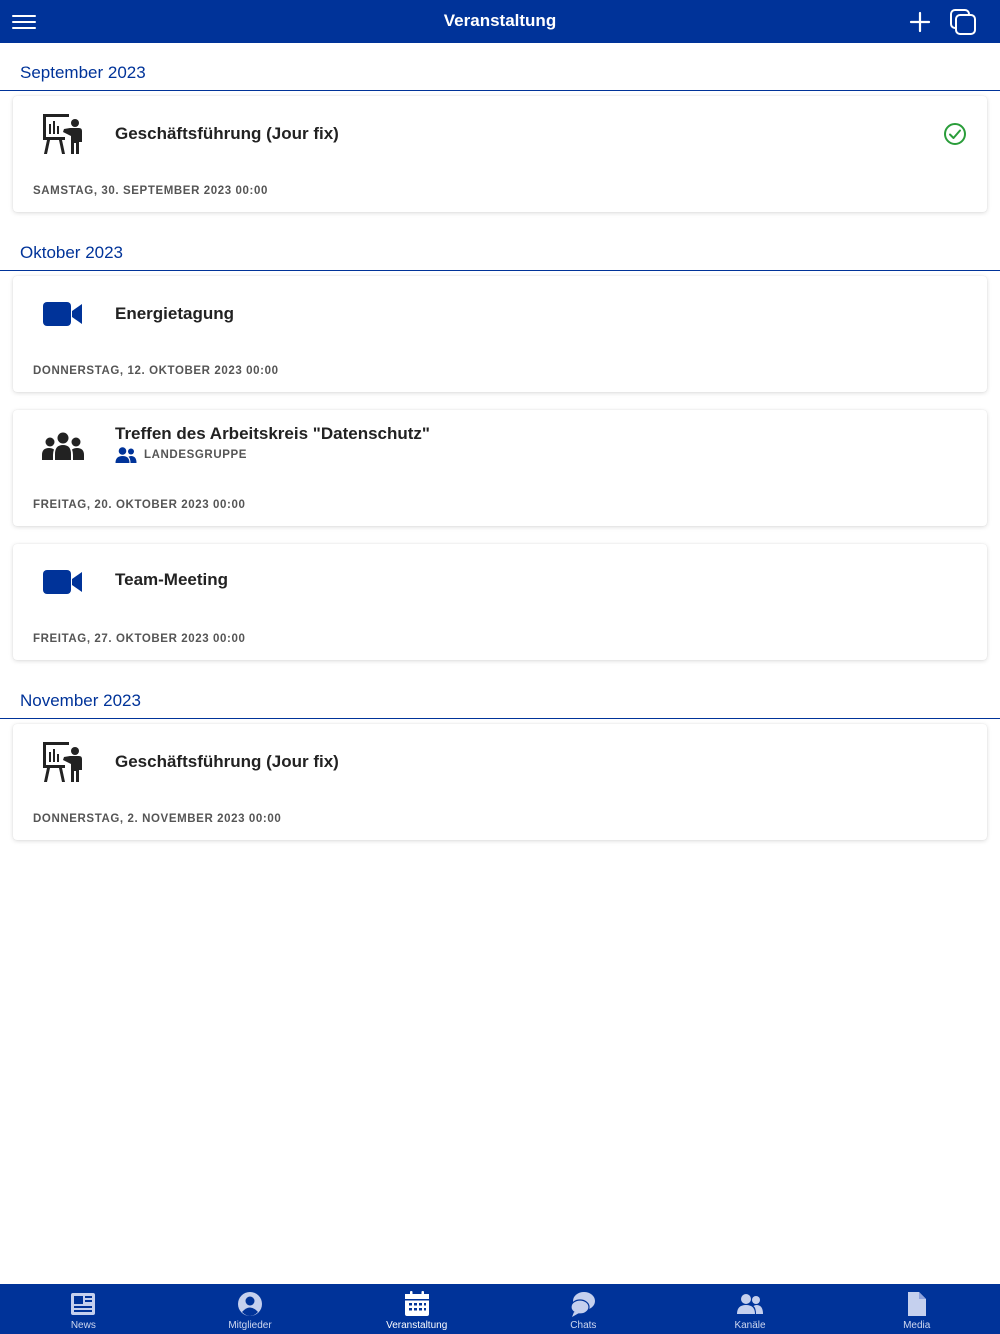 The width and height of the screenshot is (1000, 1334). Describe the element at coordinates (150, 191) in the screenshot. I see `event-date: SAMSTAG, 30. SEPTEMBER 2023 00:00` at that location.